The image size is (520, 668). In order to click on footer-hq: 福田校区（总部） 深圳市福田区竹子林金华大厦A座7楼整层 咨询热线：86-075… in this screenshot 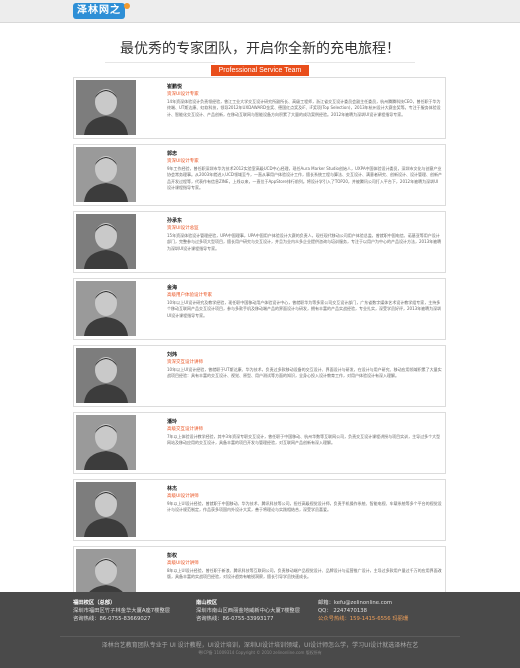, I will do `click(121, 611)`.